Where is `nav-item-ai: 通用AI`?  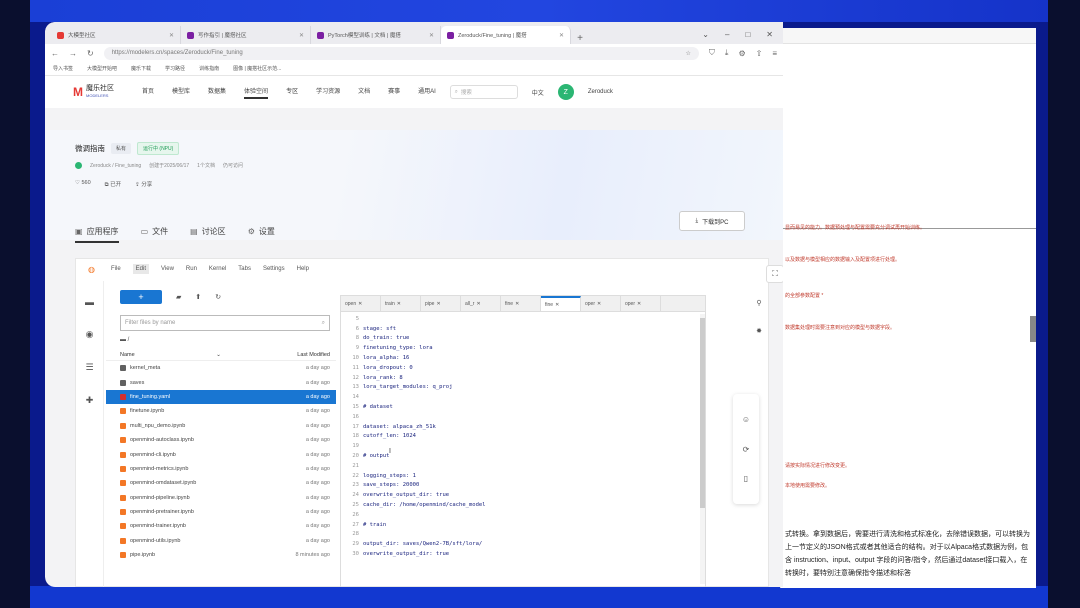
nav-item-ai: 通用AI is located at coordinates (427, 92).